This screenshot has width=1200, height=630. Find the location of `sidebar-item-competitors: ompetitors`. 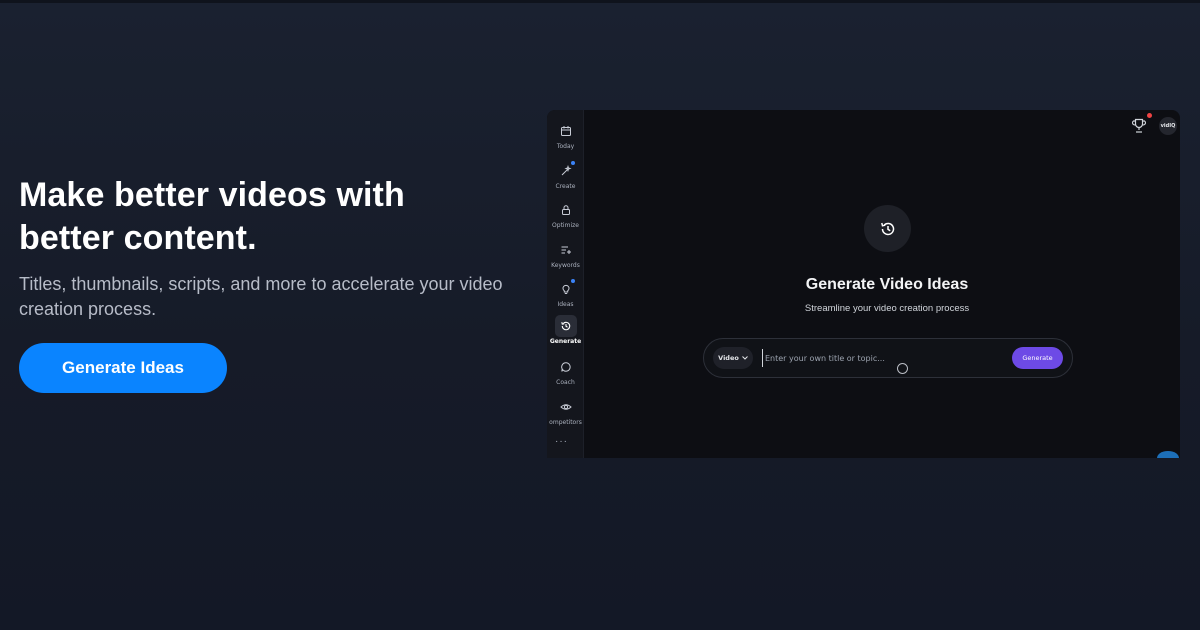

sidebar-item-competitors: ompetitors is located at coordinates (565, 415).